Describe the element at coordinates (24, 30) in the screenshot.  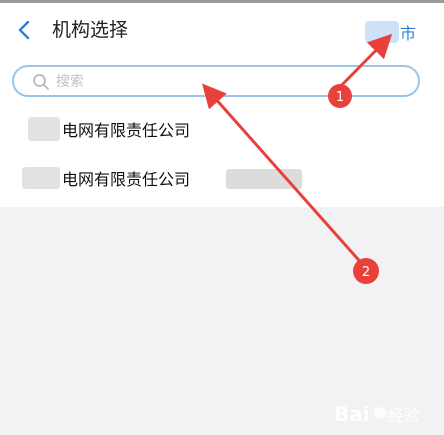
I see `chevron-left-icon` at that location.